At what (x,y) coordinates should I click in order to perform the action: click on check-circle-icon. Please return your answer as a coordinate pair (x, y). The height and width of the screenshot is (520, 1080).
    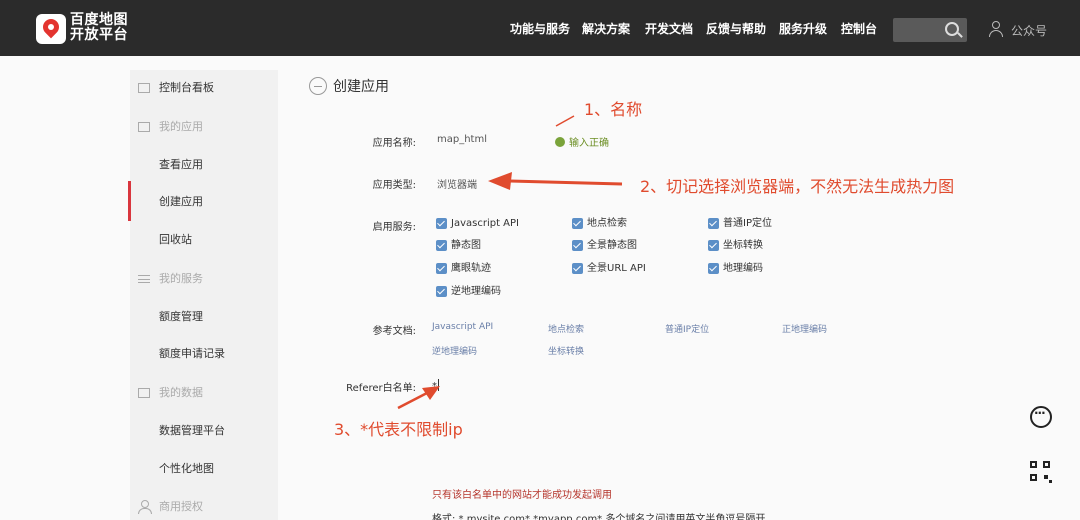
    Looking at the image, I should click on (560, 142).